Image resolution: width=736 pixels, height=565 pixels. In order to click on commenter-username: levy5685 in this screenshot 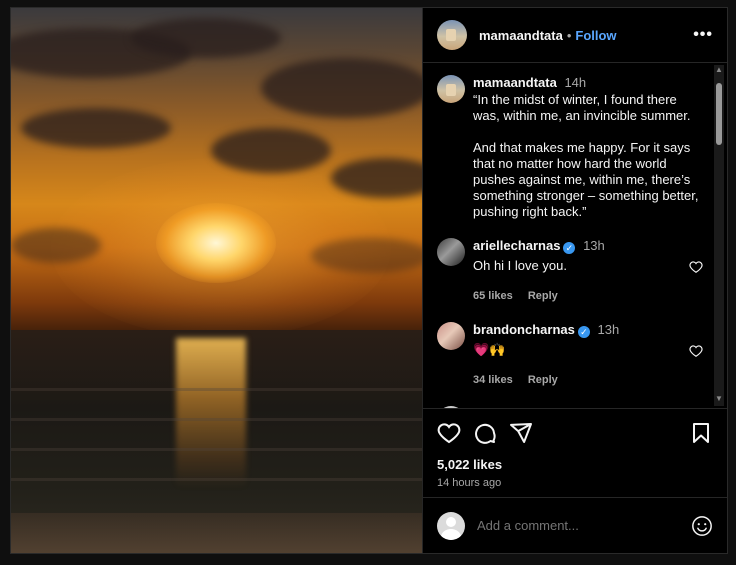, I will do `click(500, 407)`.